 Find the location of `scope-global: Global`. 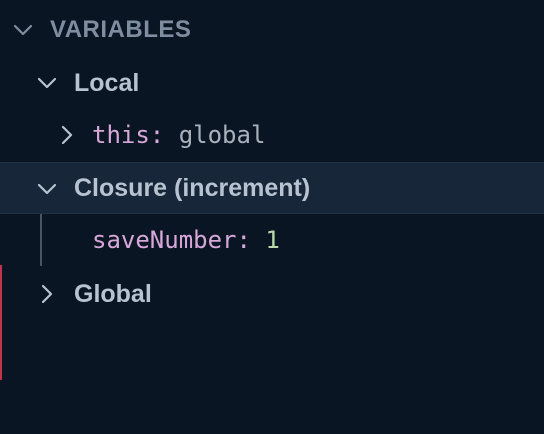

scope-global: Global is located at coordinates (272, 294).